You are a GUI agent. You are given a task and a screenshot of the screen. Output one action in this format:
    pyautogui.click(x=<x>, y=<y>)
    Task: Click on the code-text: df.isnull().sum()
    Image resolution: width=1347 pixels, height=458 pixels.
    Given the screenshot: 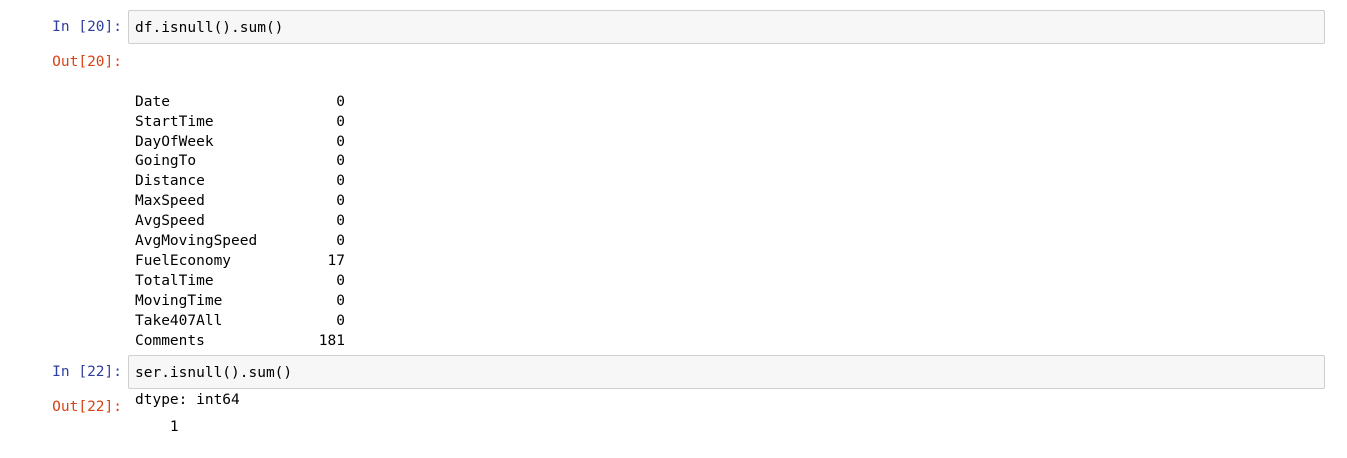 What is the action you would take?
    pyautogui.click(x=209, y=28)
    